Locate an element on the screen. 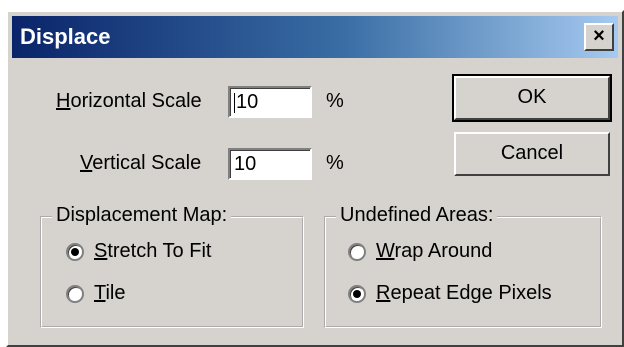  displacement-map-legend: Displacement Map: is located at coordinates (142, 215).